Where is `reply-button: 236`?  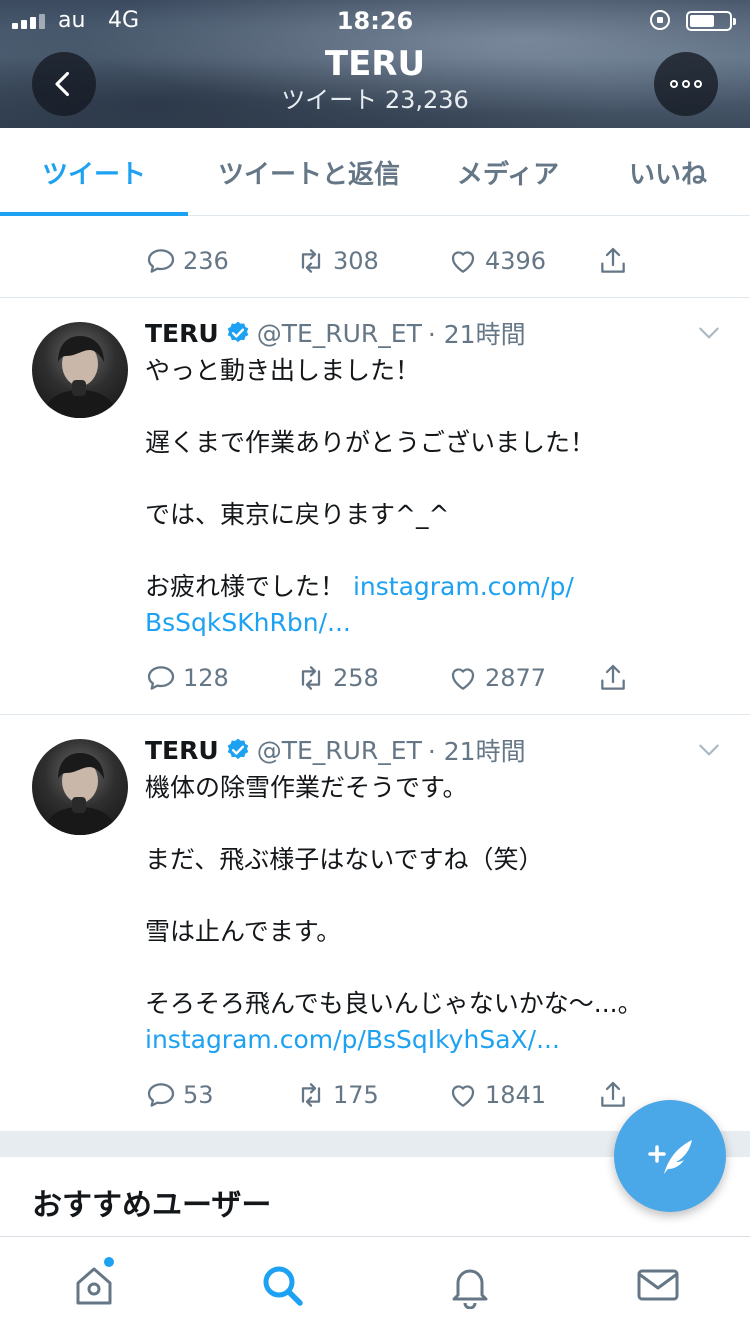 reply-button: 236 is located at coordinates (187, 261).